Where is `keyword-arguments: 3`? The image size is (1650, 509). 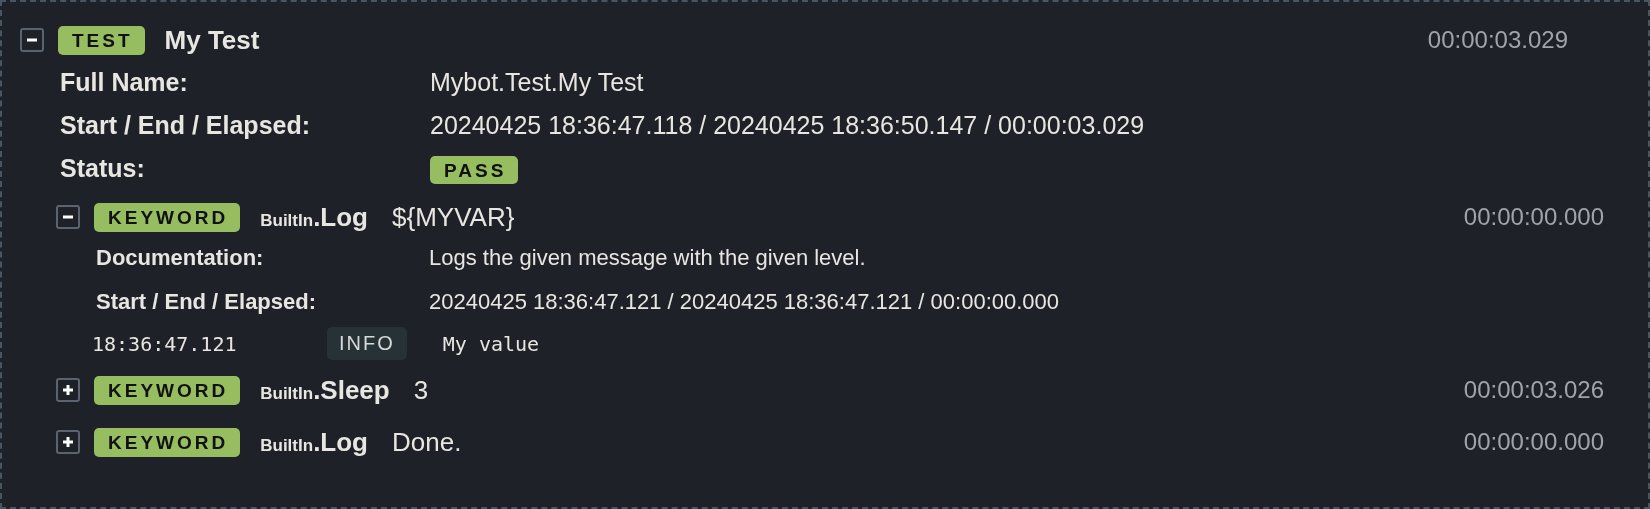 keyword-arguments: 3 is located at coordinates (421, 390).